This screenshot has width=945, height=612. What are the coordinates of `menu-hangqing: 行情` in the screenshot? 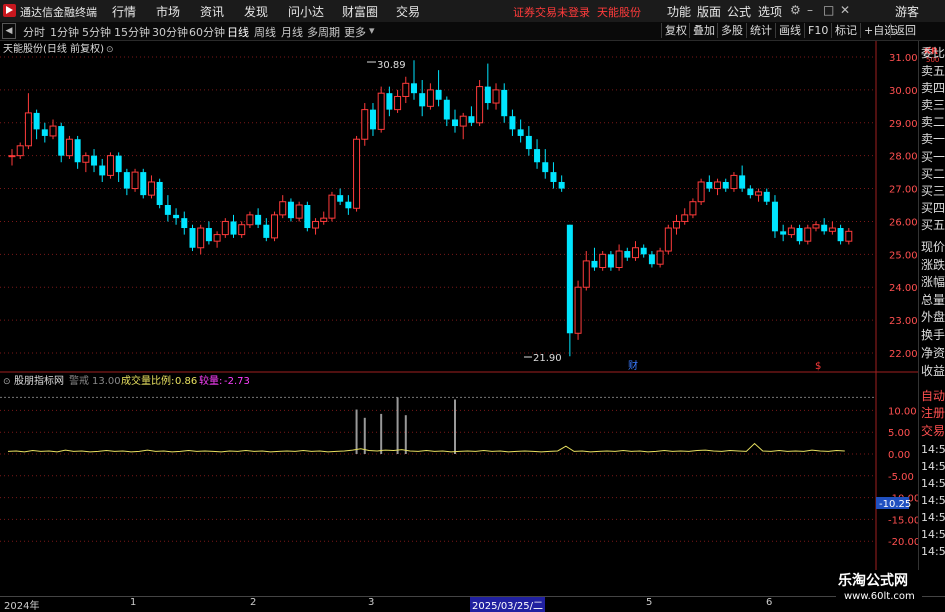 It's located at (124, 11).